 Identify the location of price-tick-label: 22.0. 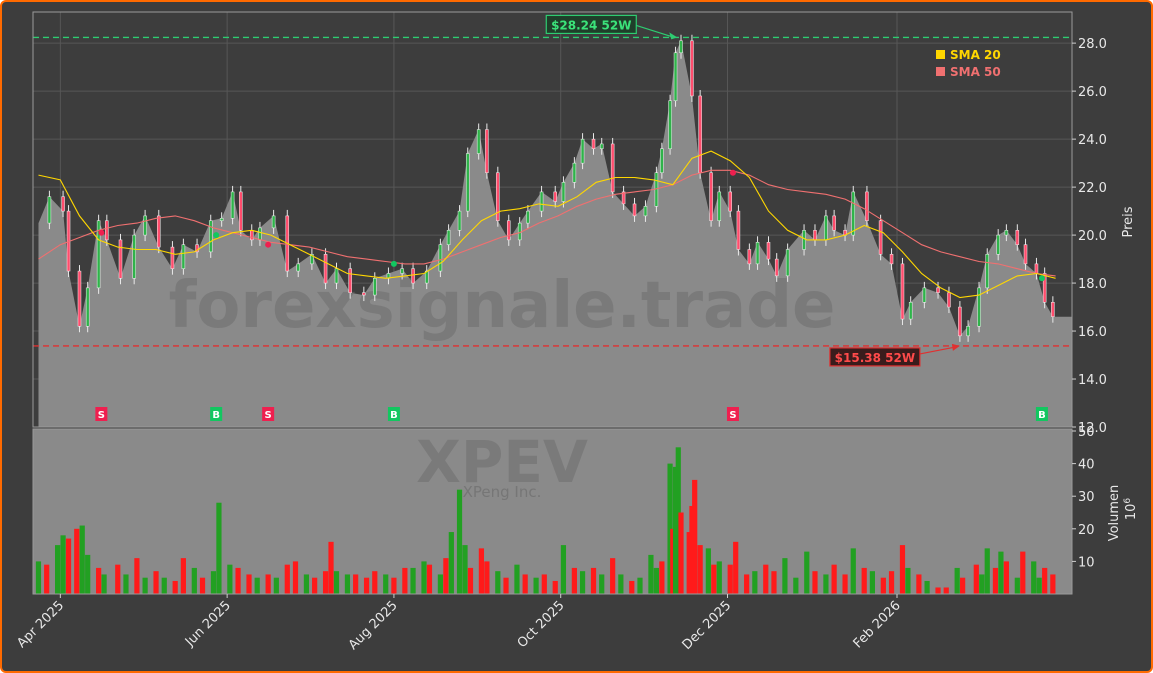
(1092, 188).